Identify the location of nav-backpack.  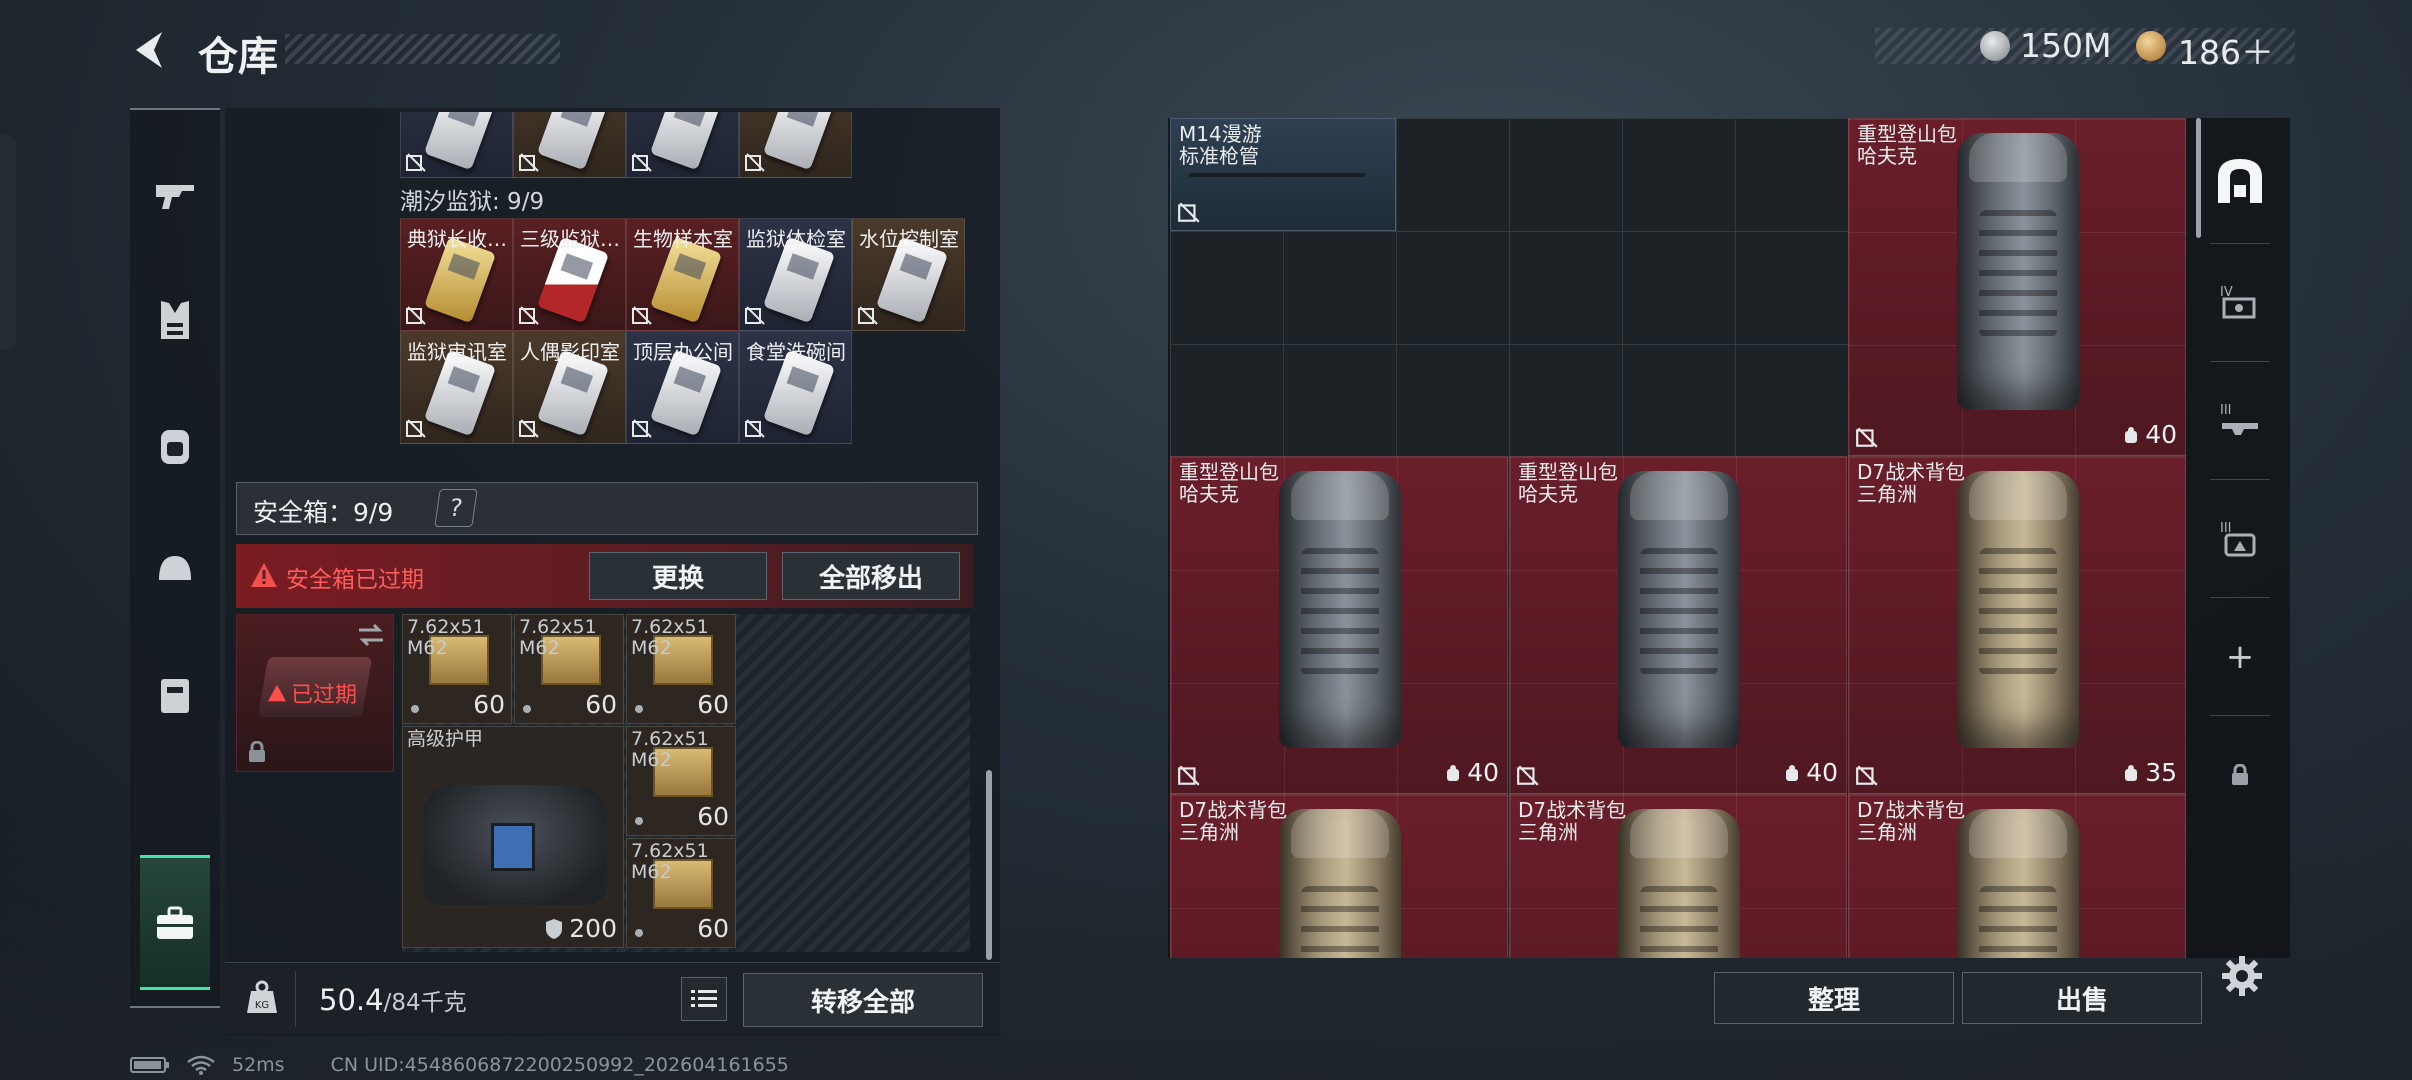
(175, 445).